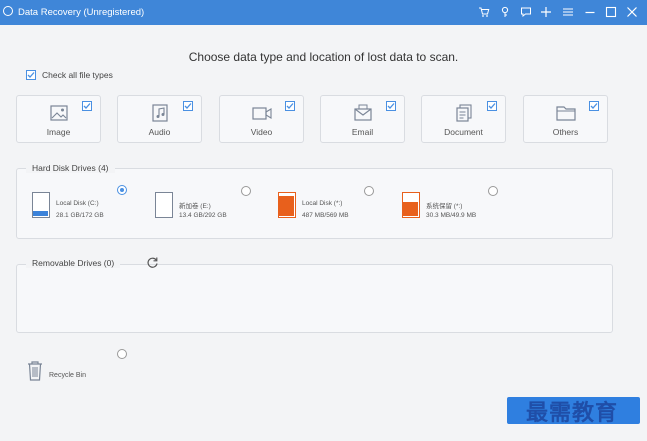 Image resolution: width=647 pixels, height=441 pixels. What do you see at coordinates (188, 106) in the screenshot?
I see `audio-checkbox` at bounding box center [188, 106].